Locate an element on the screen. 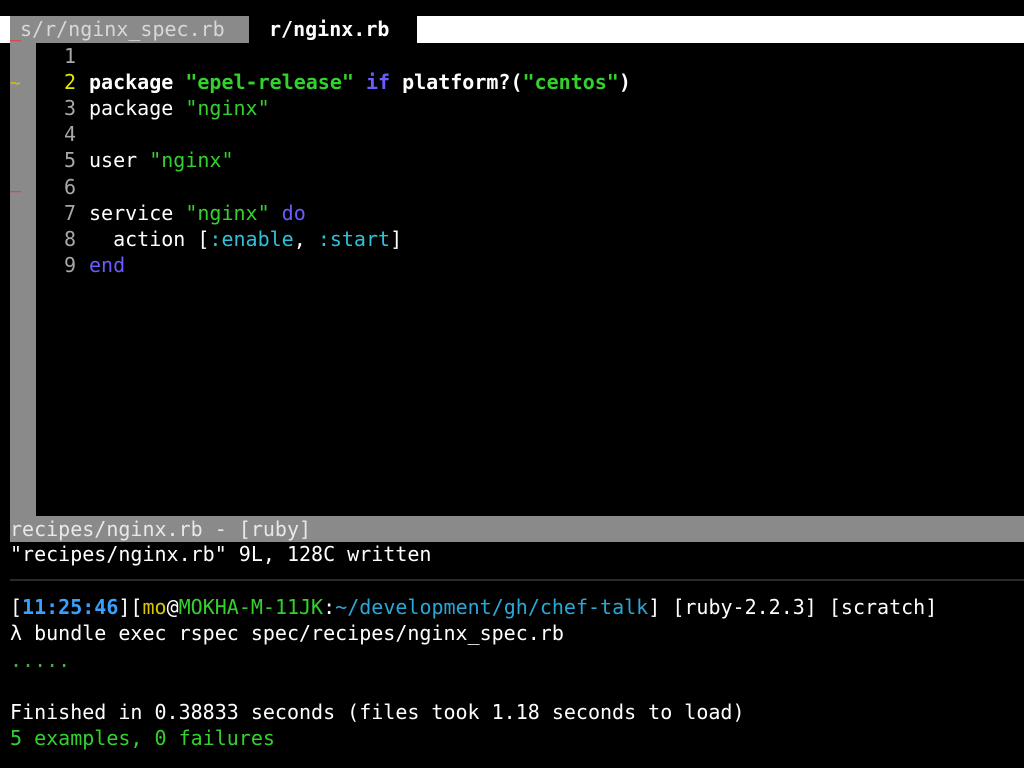 This screenshot has width=1024, height=768. code-token: ) is located at coordinates (624, 82).